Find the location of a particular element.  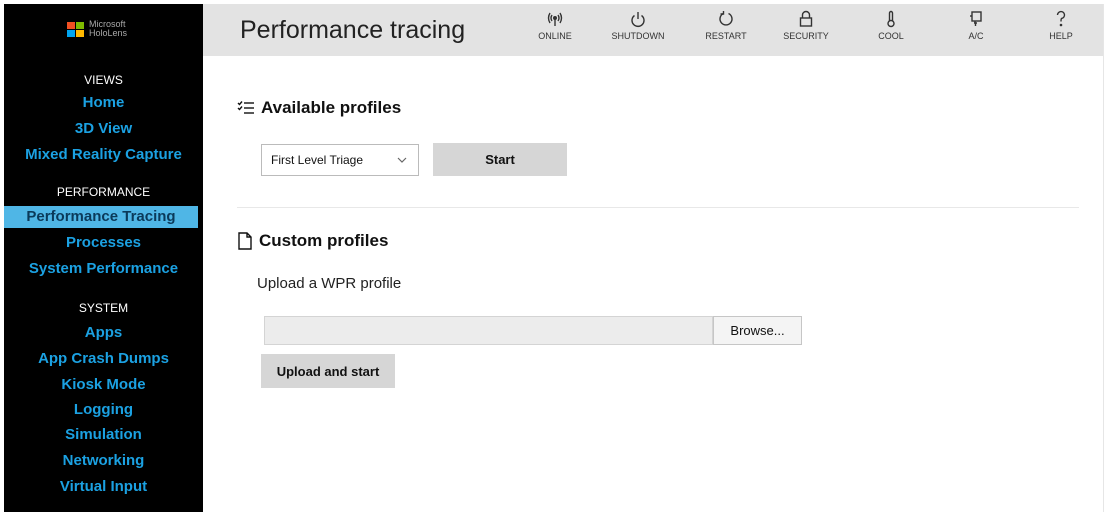

ac-label: A/C is located at coordinates (976, 36).